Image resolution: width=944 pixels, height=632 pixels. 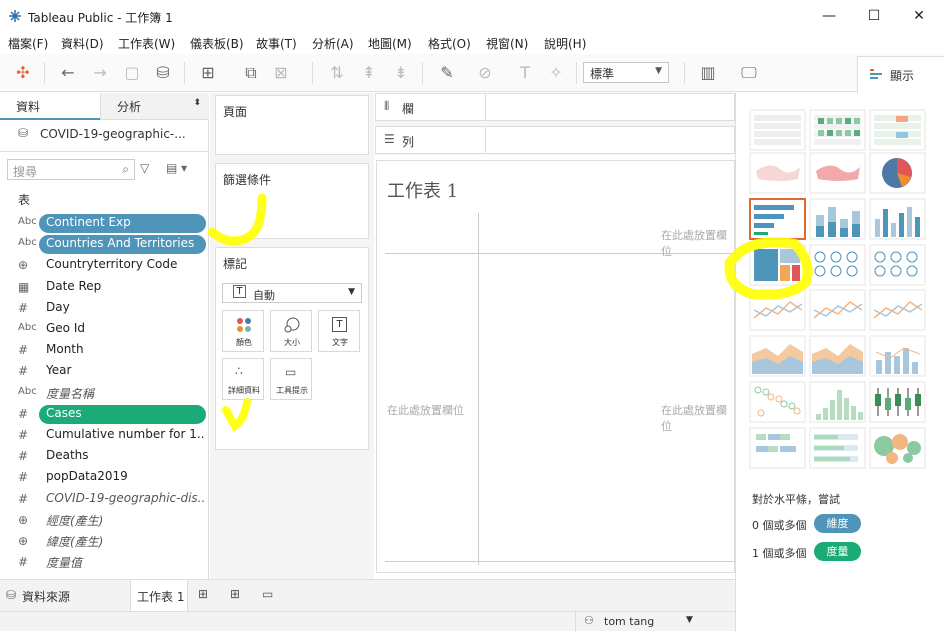 I want to click on view-drop-zone: 在此處放置欄位, so click(x=697, y=418).